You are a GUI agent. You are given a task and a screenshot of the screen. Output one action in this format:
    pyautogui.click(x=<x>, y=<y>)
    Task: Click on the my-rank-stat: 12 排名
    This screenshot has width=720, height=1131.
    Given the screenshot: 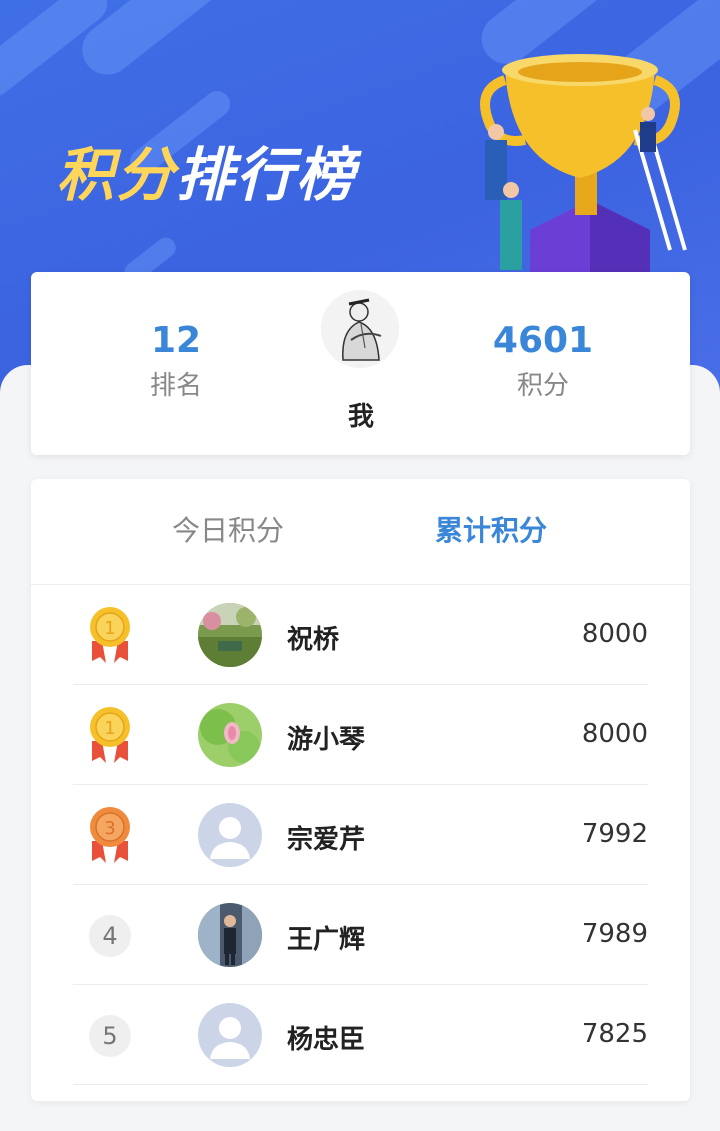 What is the action you would take?
    pyautogui.click(x=176, y=361)
    